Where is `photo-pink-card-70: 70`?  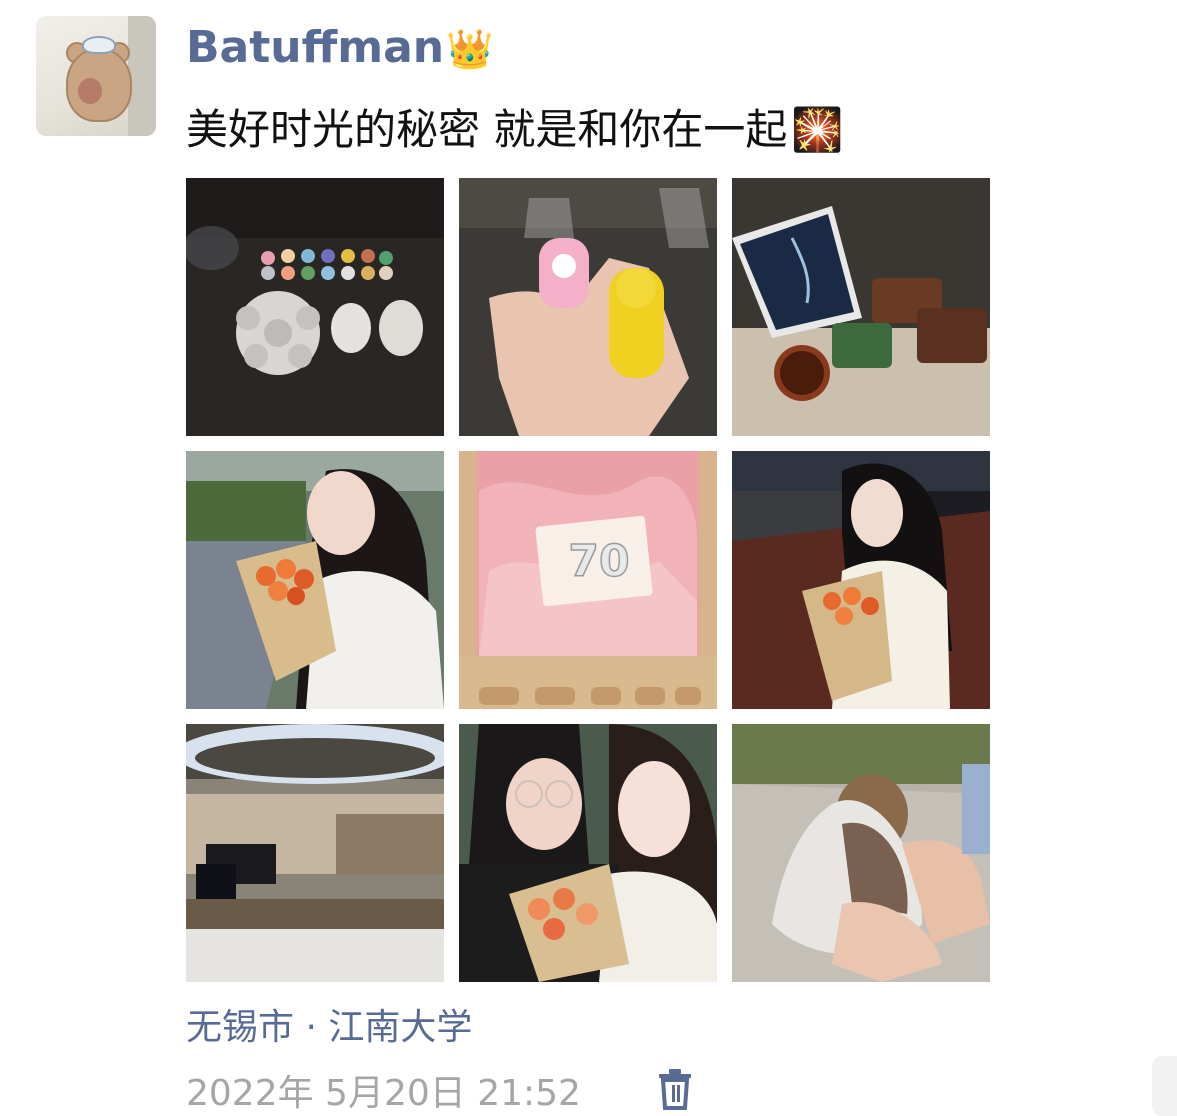
photo-pink-card-70: 70 is located at coordinates (588, 580).